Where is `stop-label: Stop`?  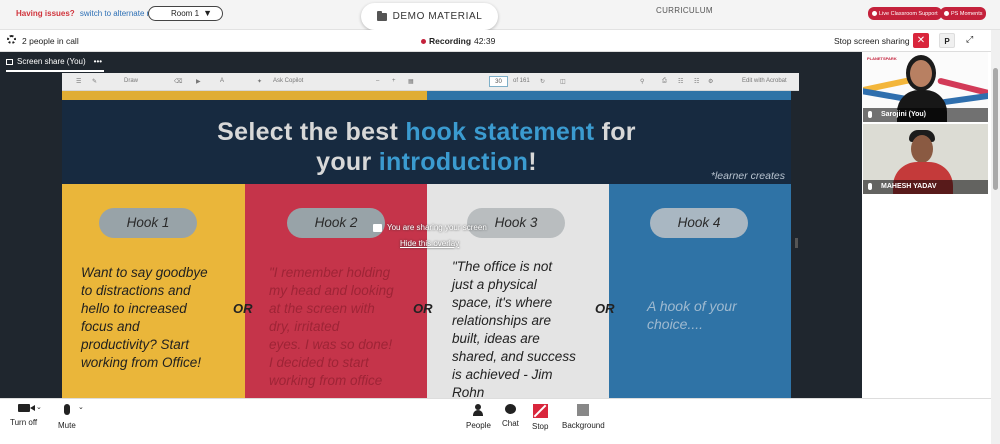
stop-label: Stop is located at coordinates (540, 426).